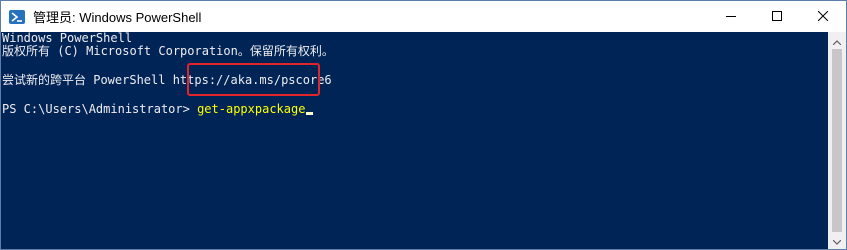 The image size is (847, 250). I want to click on vertical-scrollbar, so click(837, 140).